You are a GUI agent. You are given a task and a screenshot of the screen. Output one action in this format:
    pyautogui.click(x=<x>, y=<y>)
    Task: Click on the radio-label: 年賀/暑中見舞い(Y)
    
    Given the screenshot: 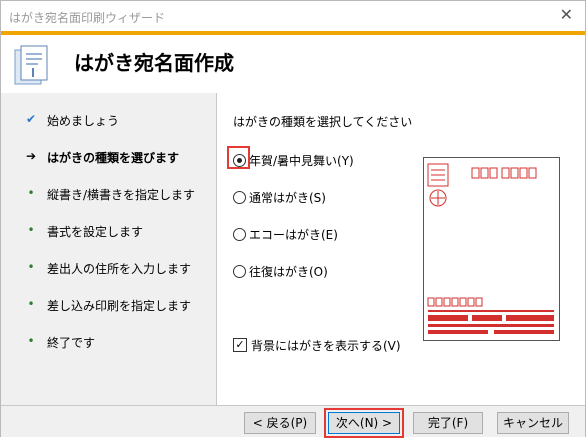 What is the action you would take?
    pyautogui.click(x=301, y=161)
    